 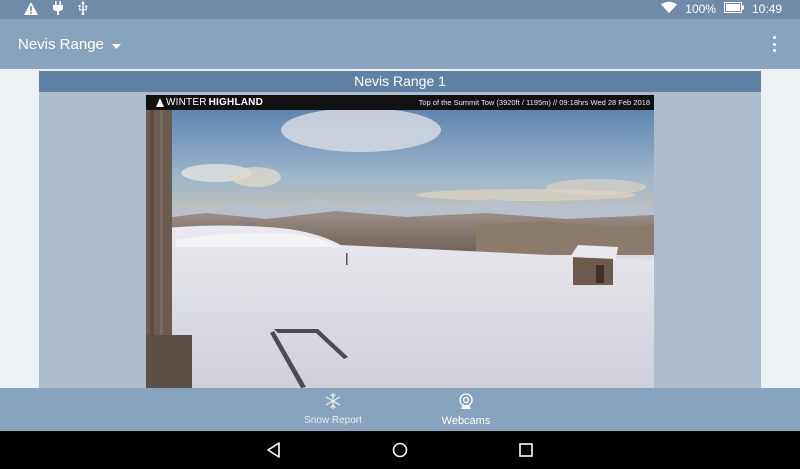 I want to click on wifi-icon, so click(x=669, y=9).